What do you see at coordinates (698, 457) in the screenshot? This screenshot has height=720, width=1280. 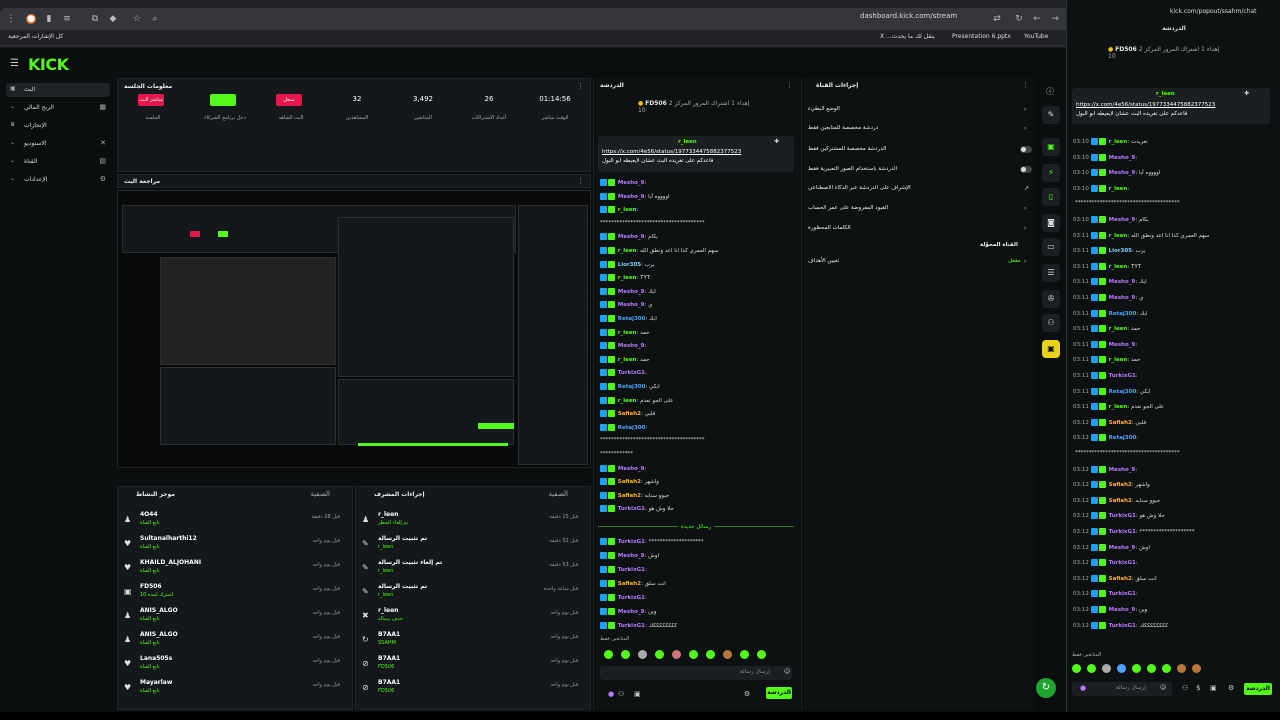 I see `chat-message: ************` at bounding box center [698, 457].